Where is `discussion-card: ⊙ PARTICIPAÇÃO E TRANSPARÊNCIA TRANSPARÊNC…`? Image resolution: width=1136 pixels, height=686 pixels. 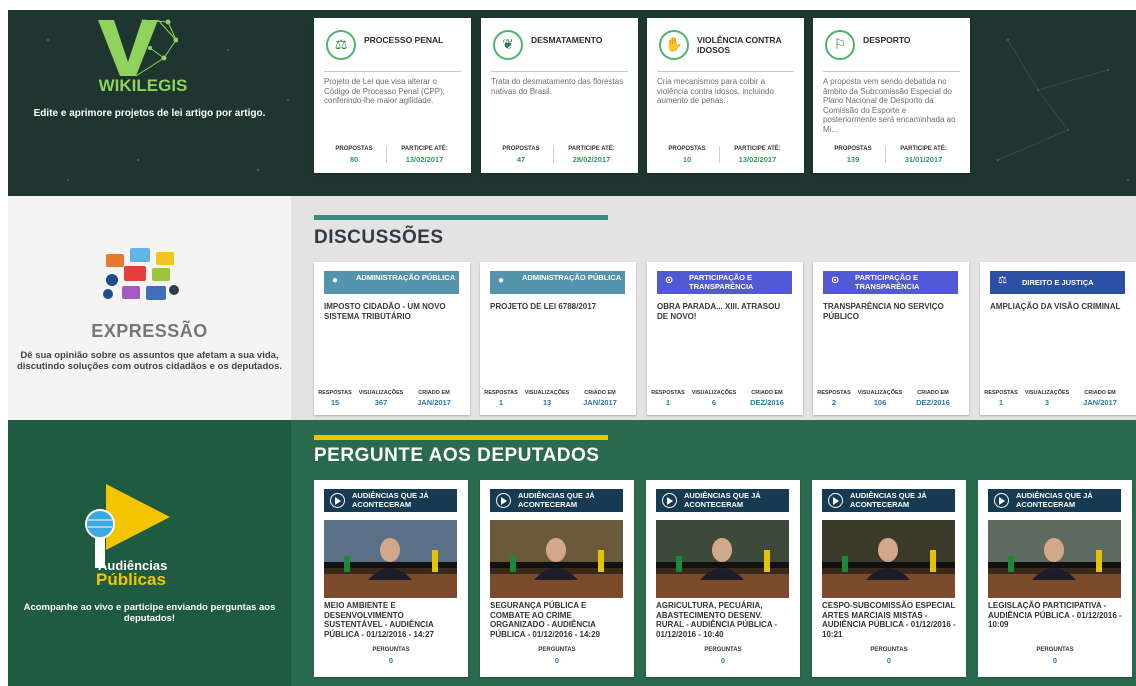 discussion-card: ⊙ PARTICIPAÇÃO E TRANSPARÊNCIA TRANSPARÊNC… is located at coordinates (891, 338).